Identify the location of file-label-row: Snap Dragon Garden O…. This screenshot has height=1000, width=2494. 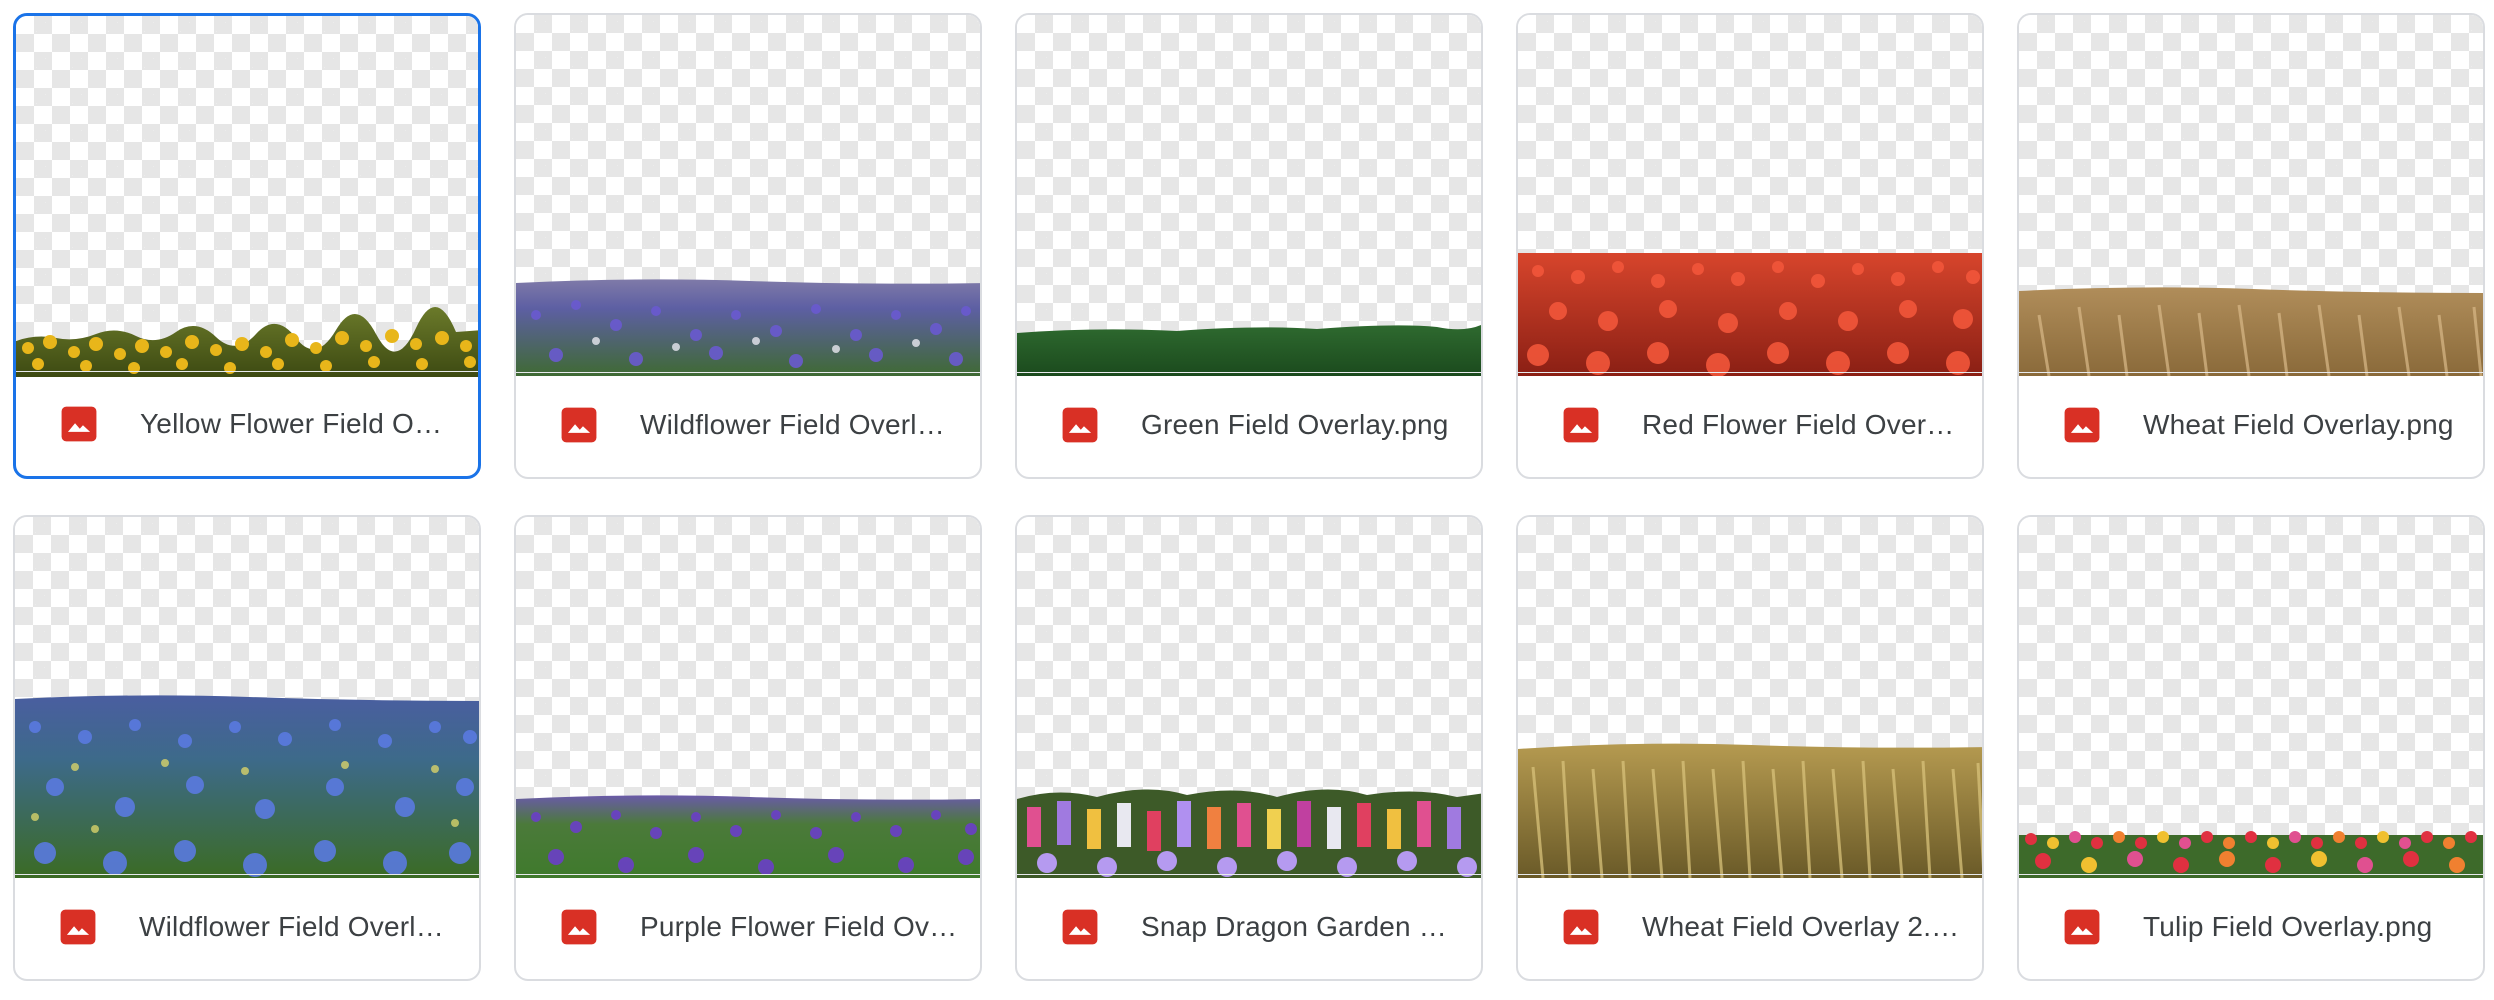
(1249, 926).